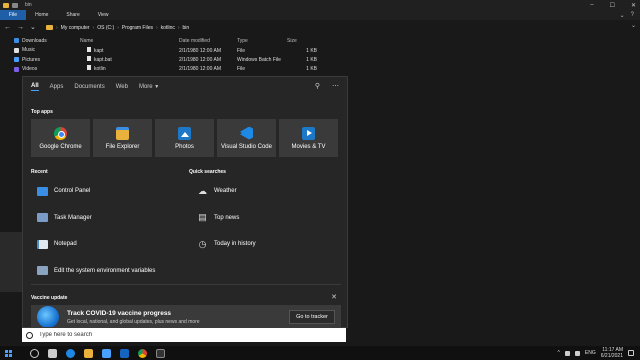 Image resolution: width=640 pixels, height=360 pixels. I want to click on go-to-tracker-button: Go to tracker, so click(312, 317).